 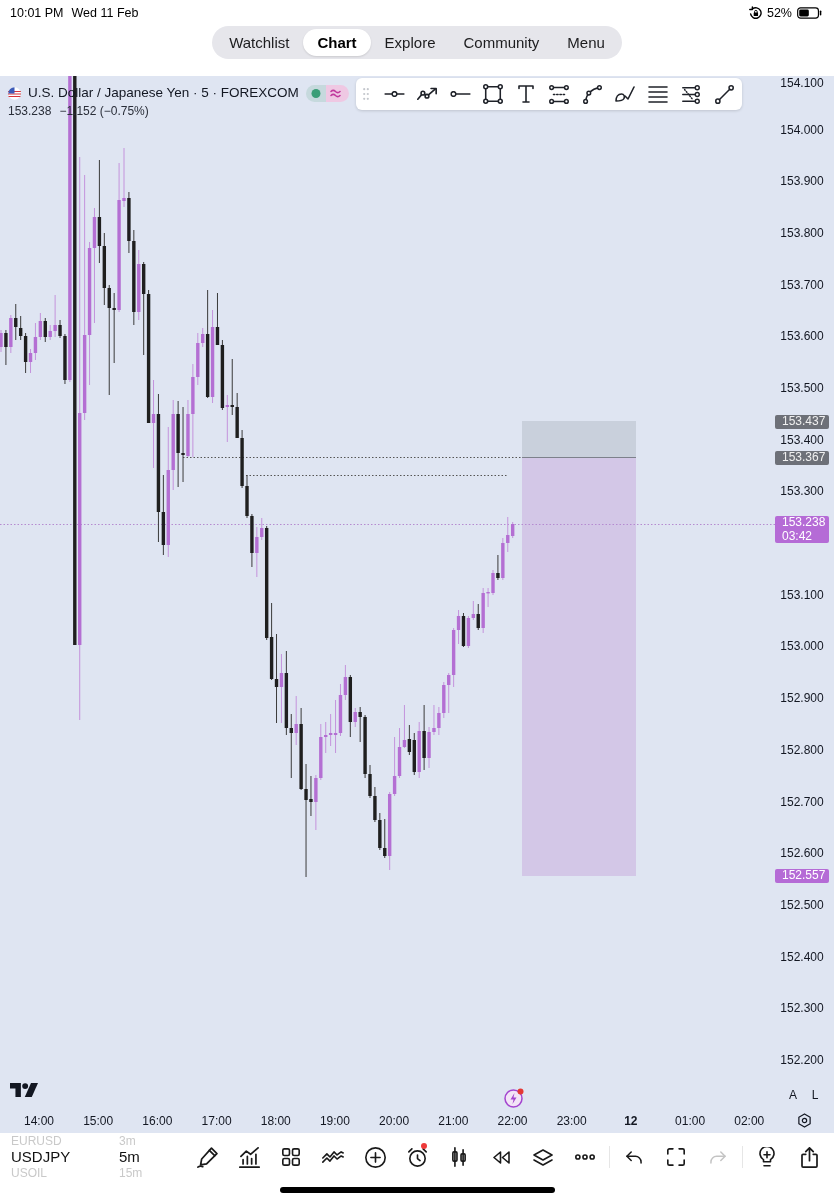 I want to click on time-axis-label: 14:00, so click(x=38, y=1121).